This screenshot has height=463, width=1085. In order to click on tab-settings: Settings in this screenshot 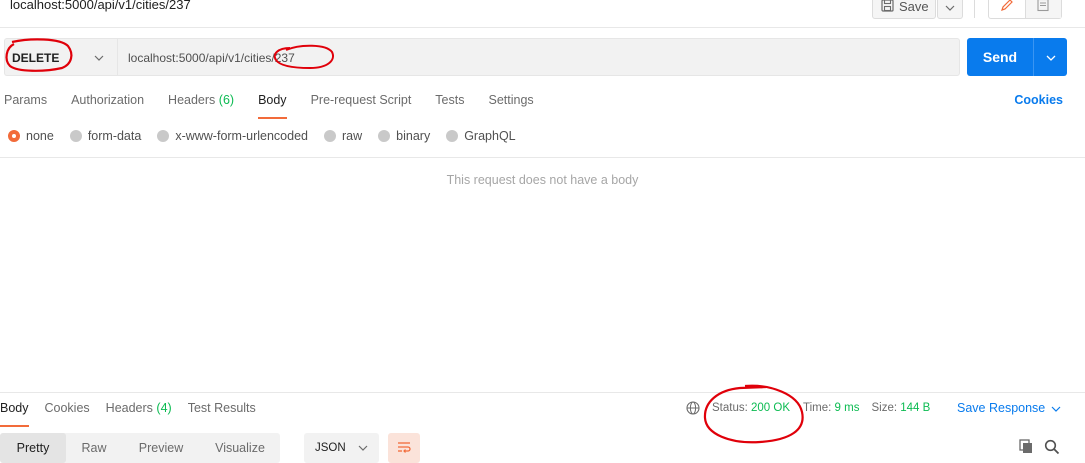, I will do `click(510, 106)`.